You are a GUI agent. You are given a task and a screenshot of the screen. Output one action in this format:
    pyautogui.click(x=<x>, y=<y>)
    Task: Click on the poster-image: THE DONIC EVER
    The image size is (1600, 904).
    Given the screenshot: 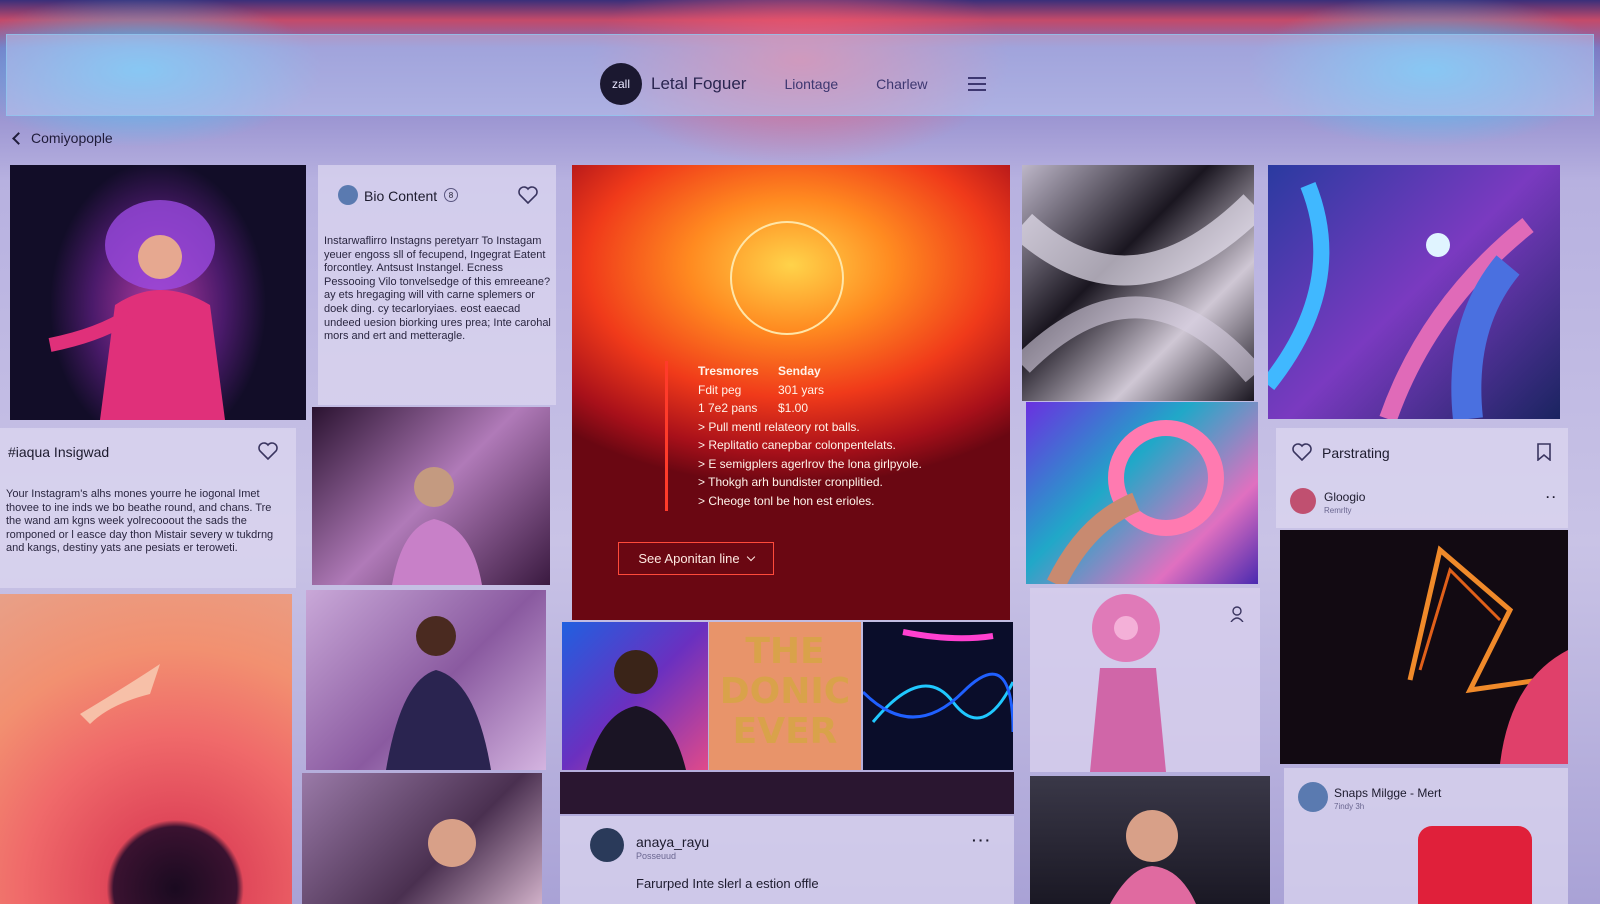 What is the action you would take?
    pyautogui.click(x=785, y=696)
    